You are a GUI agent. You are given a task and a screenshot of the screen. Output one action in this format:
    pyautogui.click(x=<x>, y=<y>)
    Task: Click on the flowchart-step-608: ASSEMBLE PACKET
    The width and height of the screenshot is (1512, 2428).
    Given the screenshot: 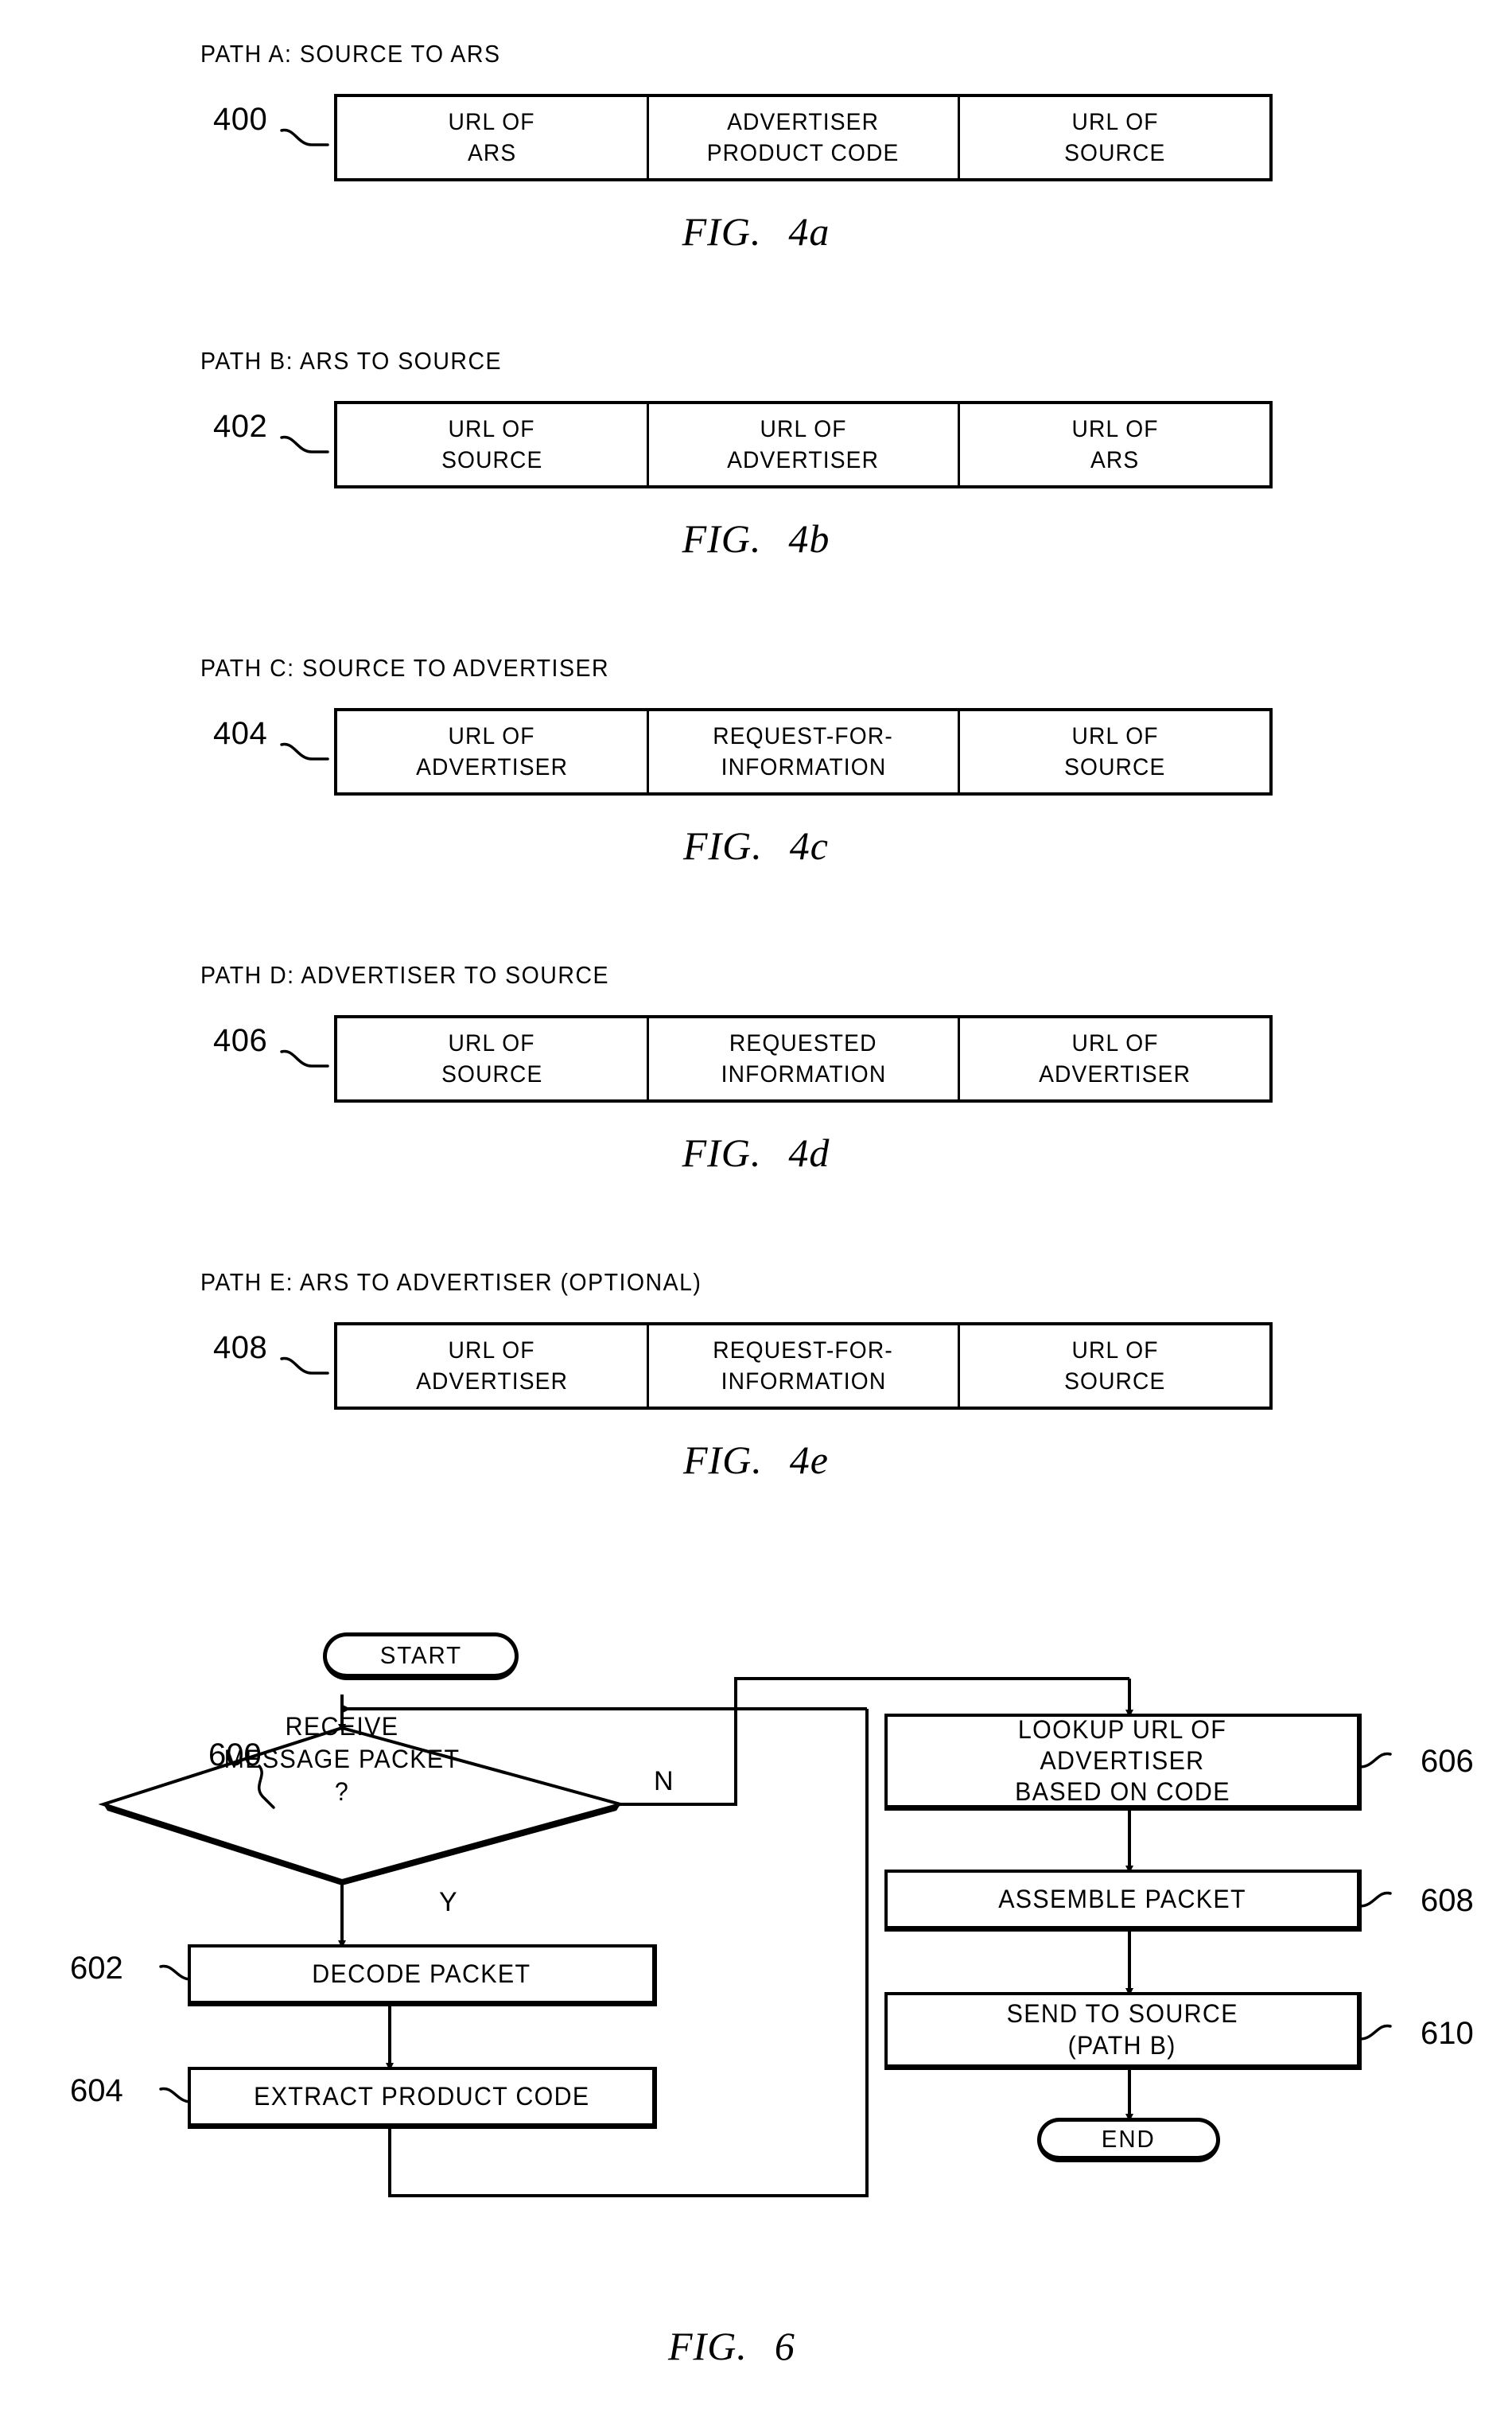 What is the action you would take?
    pyautogui.click(x=1123, y=1901)
    